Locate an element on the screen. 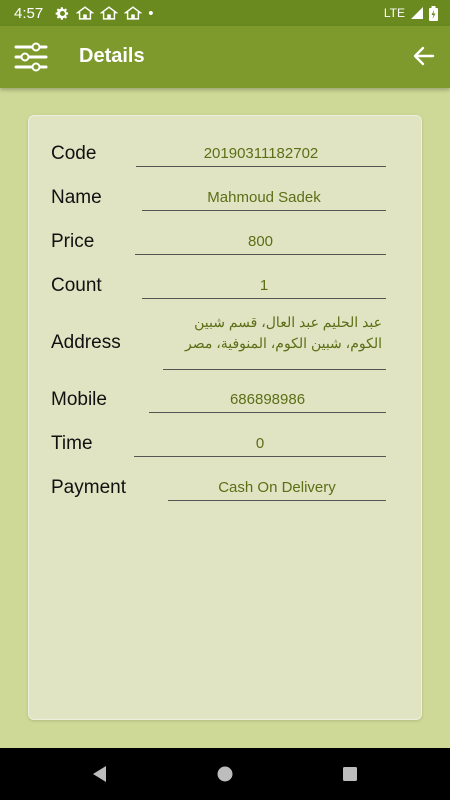 Image resolution: width=450 pixels, height=800 pixels. code-label: Code is located at coordinates (74, 153).